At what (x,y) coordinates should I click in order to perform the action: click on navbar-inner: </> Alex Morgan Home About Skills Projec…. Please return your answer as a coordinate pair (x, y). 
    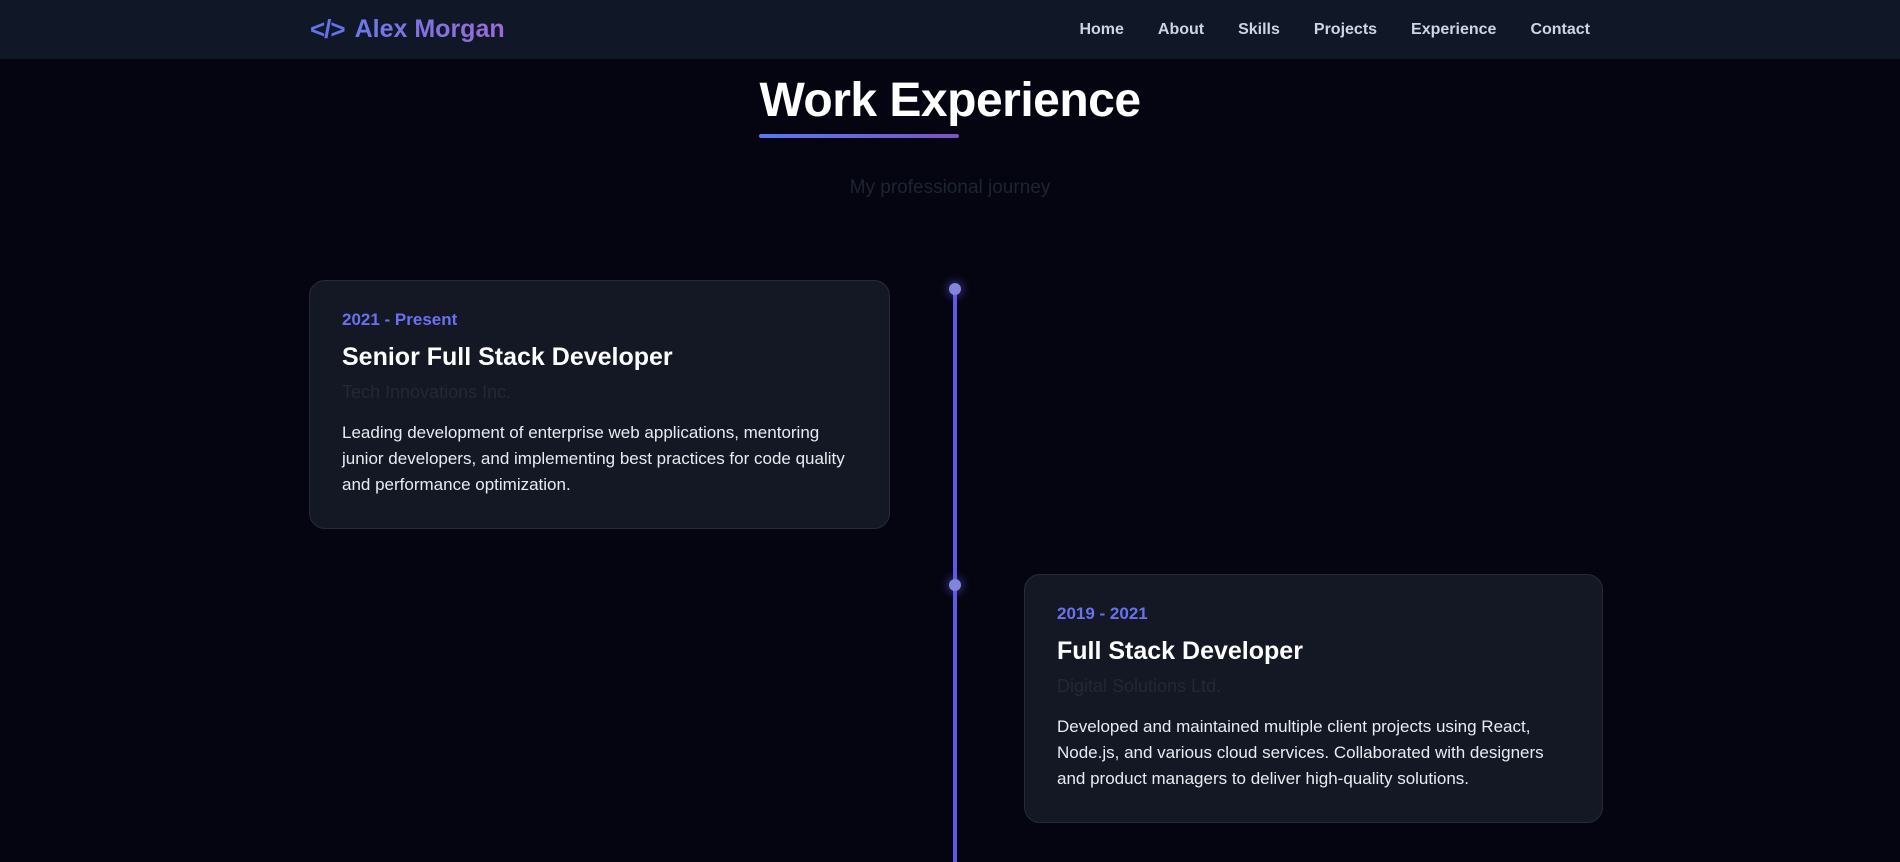
    Looking at the image, I should click on (950, 29).